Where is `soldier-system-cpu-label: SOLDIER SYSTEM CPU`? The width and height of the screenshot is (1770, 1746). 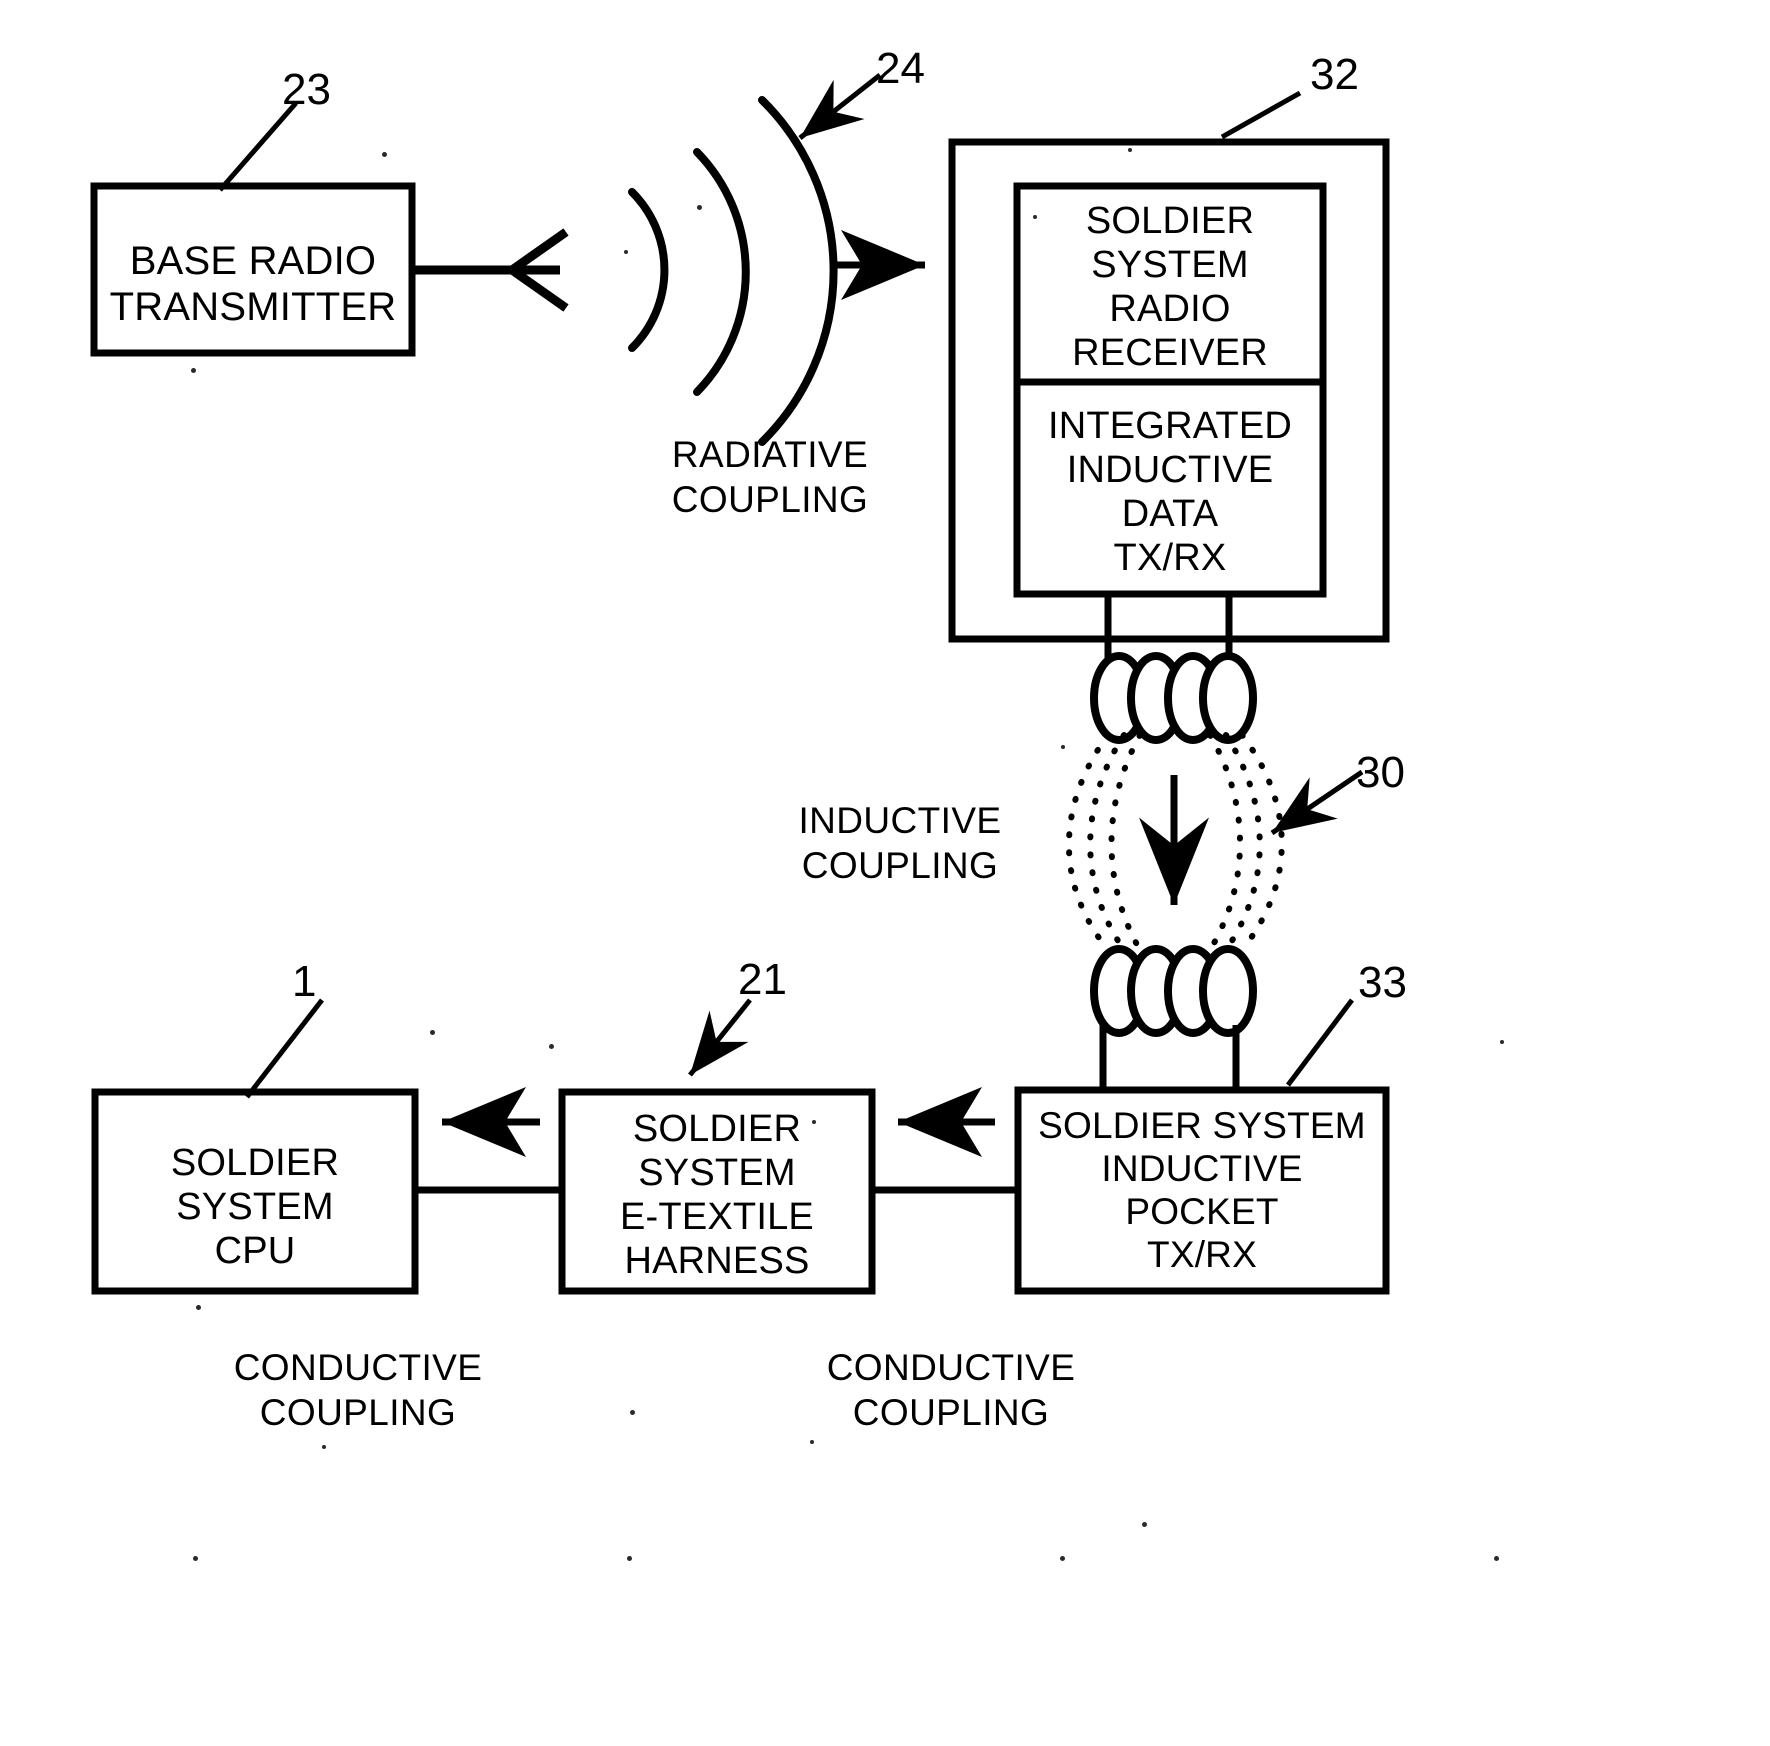
soldier-system-cpu-label: SOLDIER SYSTEM CPU is located at coordinates (255, 1207).